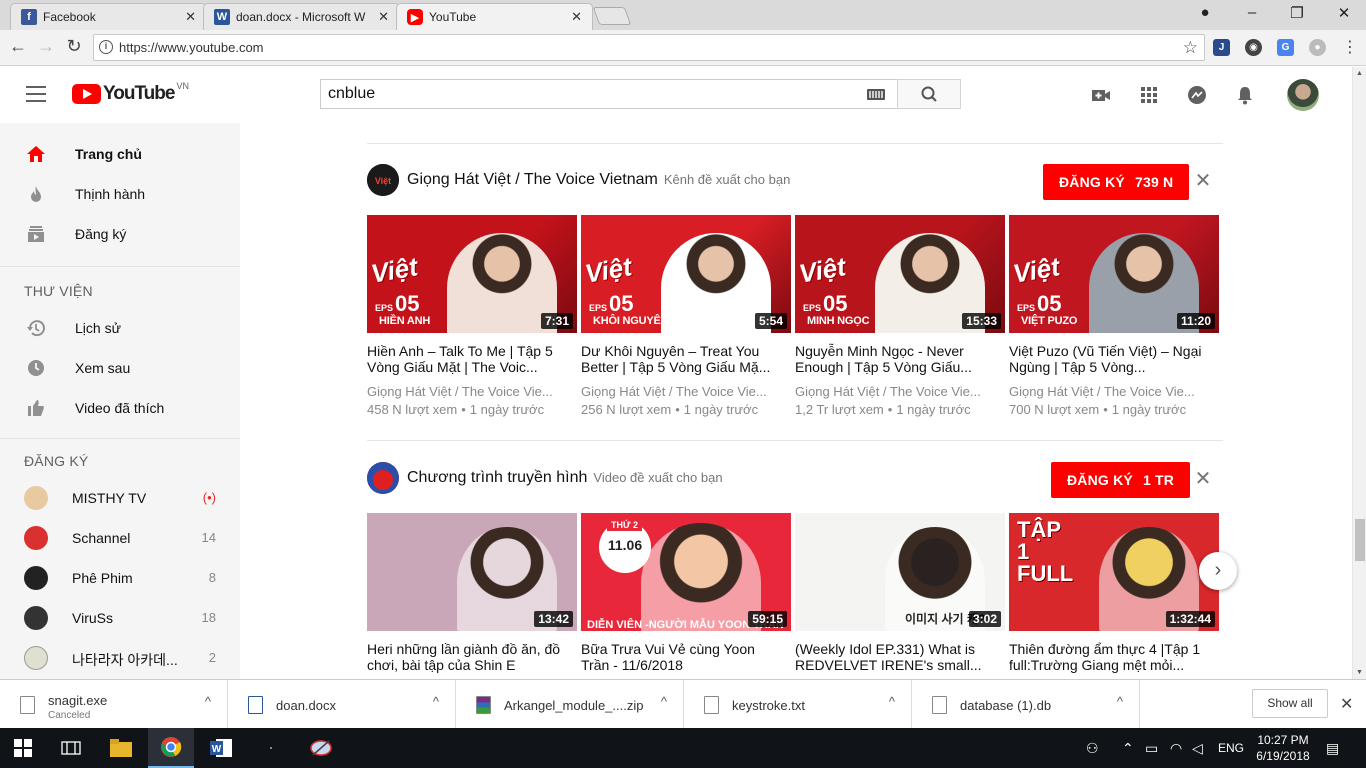 The height and width of the screenshot is (768, 1366). I want to click on action-center-icon: ▤, so click(1332, 748).